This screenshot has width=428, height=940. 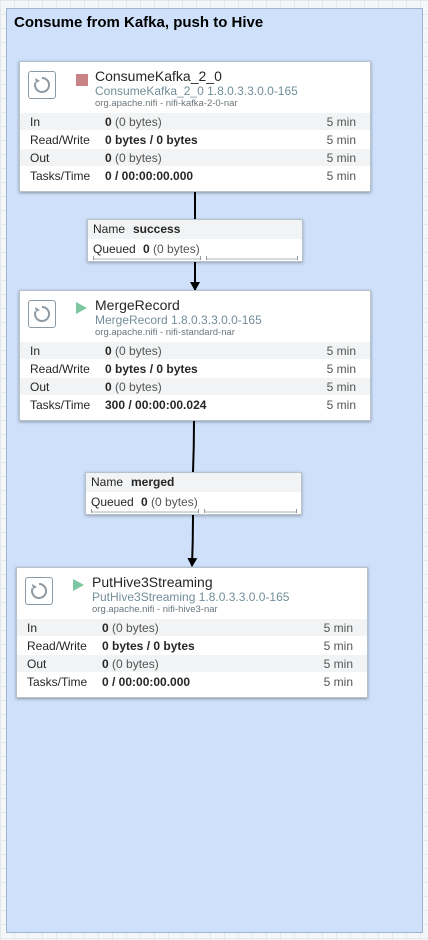 I want to click on connection-line-2b, so click(x=192, y=540).